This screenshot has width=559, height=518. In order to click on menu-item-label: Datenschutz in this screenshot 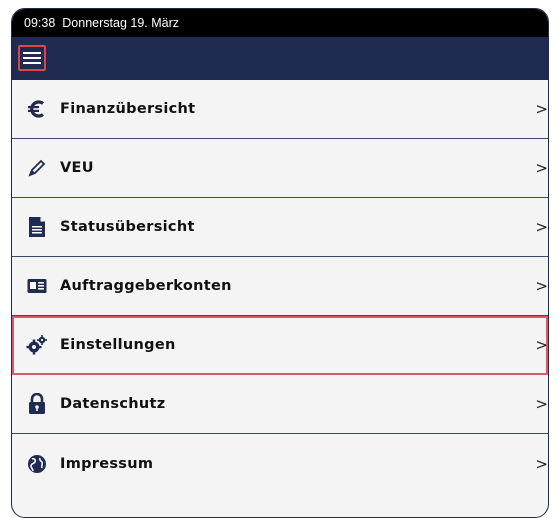, I will do `click(113, 404)`.